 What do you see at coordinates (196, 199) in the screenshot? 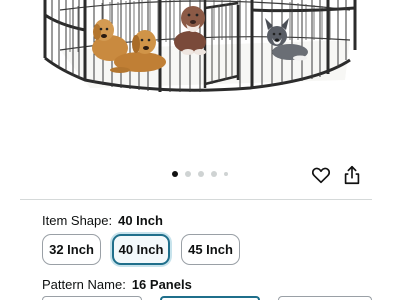
I see `section-divider` at bounding box center [196, 199].